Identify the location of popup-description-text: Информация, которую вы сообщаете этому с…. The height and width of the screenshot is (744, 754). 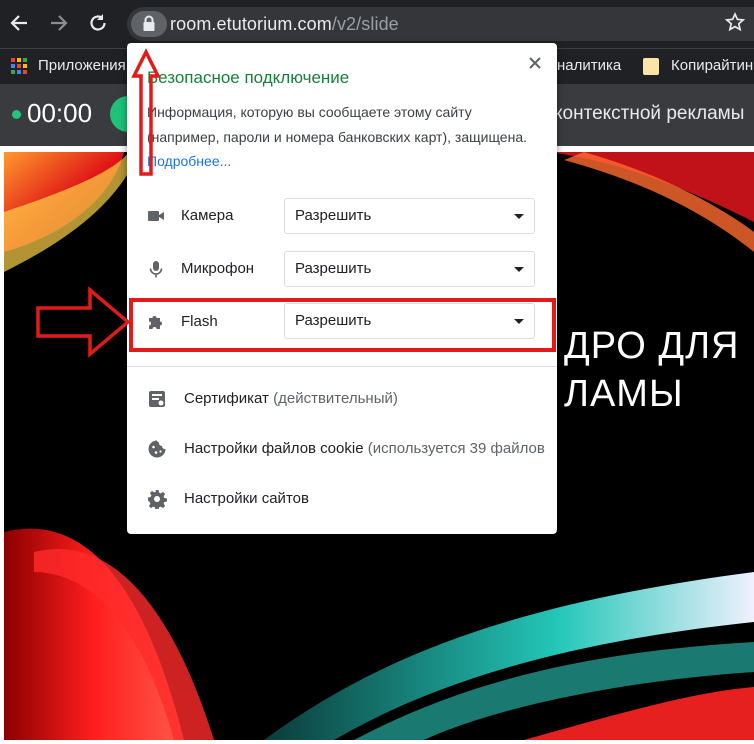
(337, 124).